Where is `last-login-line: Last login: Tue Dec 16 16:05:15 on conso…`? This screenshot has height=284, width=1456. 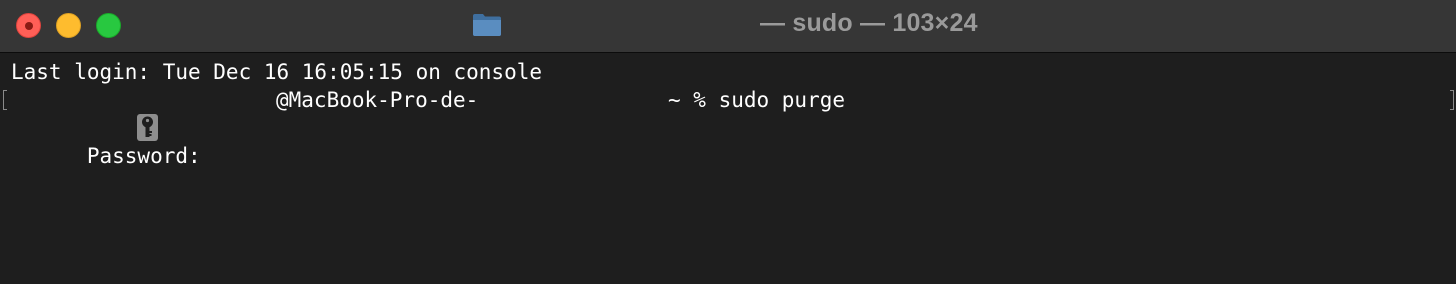
last-login-line: Last login: Tue Dec 16 16:05:15 on conso… is located at coordinates (277, 72).